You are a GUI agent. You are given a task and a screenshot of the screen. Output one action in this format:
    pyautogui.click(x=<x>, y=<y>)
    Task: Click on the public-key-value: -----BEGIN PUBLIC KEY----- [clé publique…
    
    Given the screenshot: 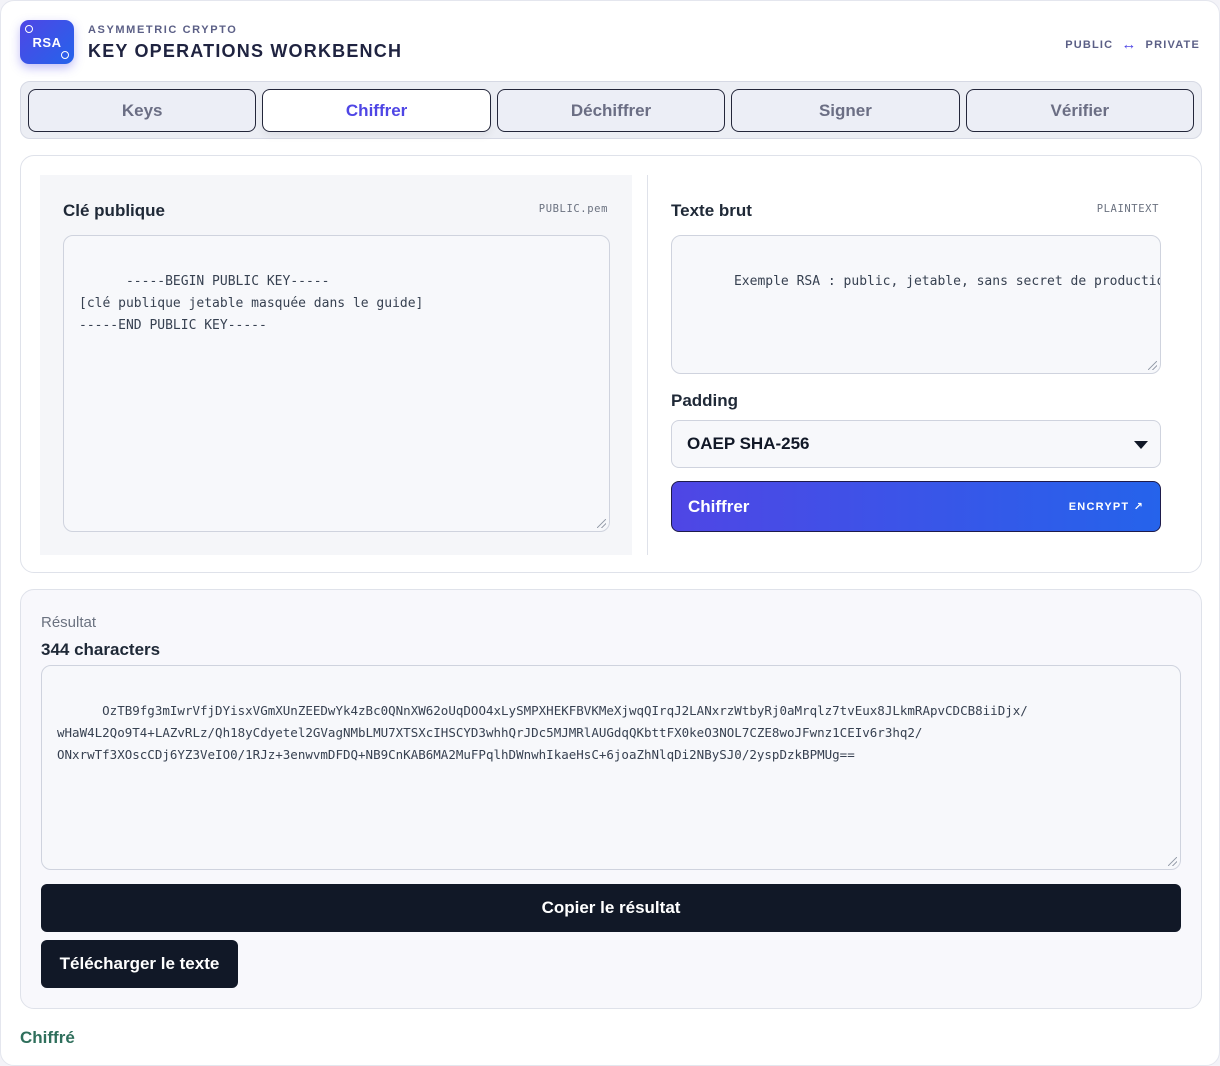 What is the action you would take?
    pyautogui.click(x=251, y=303)
    